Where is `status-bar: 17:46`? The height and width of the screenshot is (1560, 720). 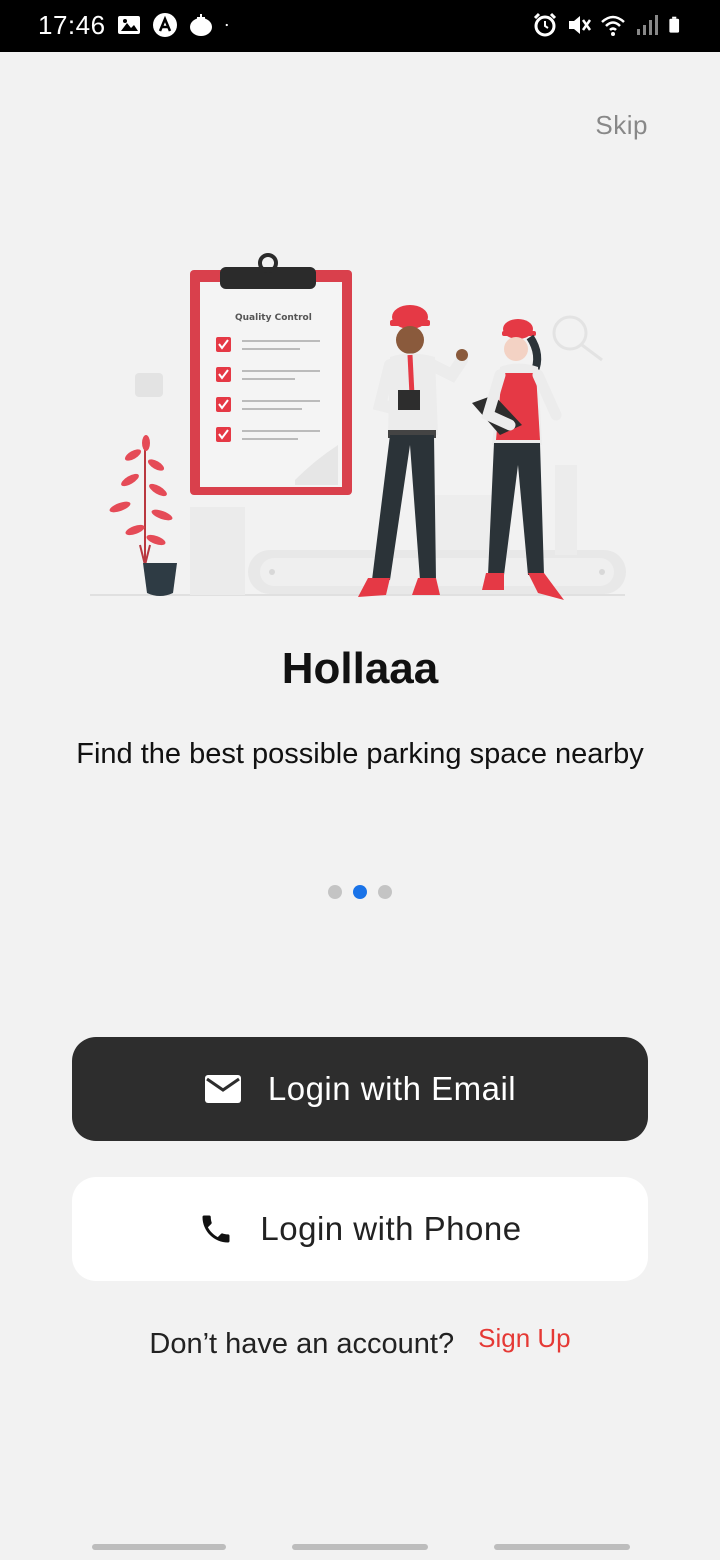
status-bar: 17:46 is located at coordinates (360, 26).